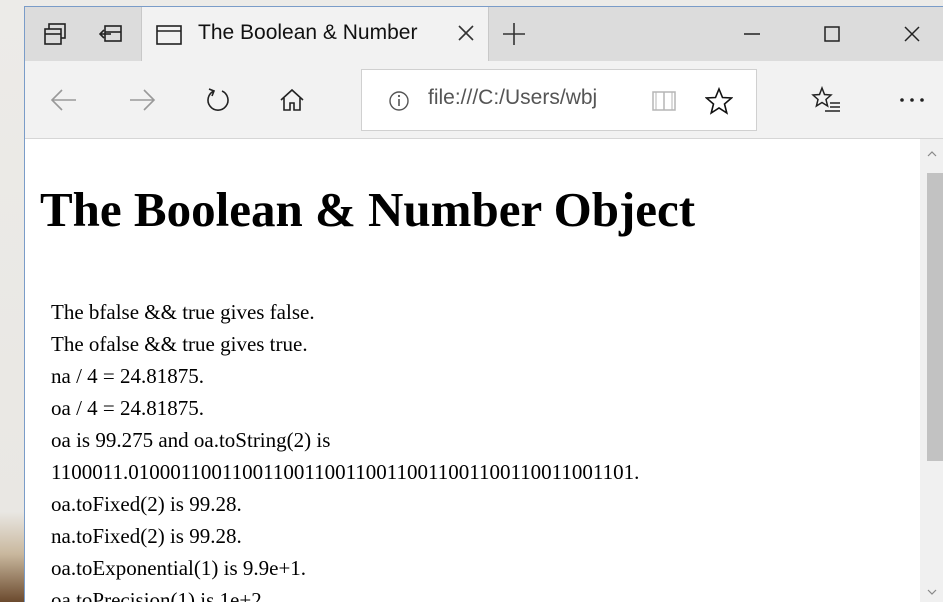 The height and width of the screenshot is (602, 943). What do you see at coordinates (169, 35) in the screenshot?
I see `page-icon` at bounding box center [169, 35].